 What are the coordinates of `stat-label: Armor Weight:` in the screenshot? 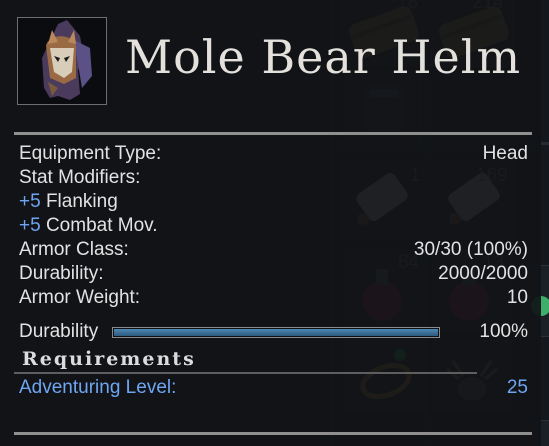 It's located at (80, 297).